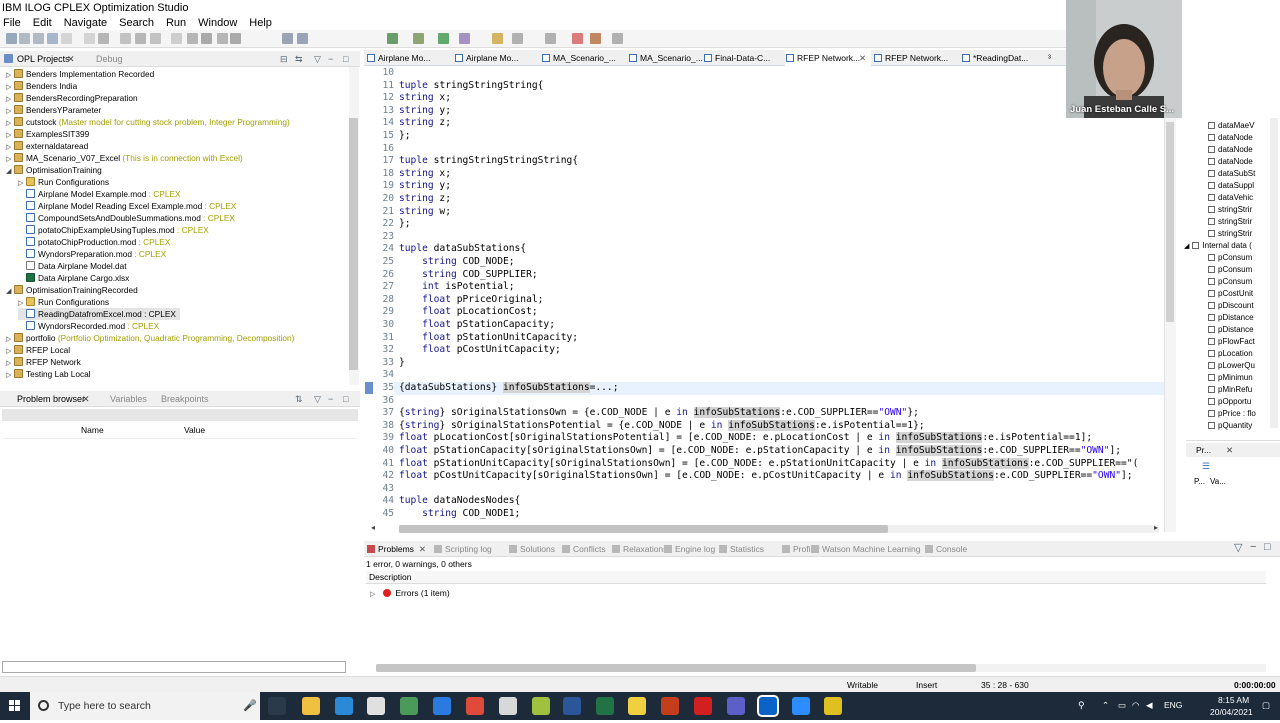 The image size is (1280, 723). What do you see at coordinates (284, 59) in the screenshot?
I see `collapse-all-icon: ⊟` at bounding box center [284, 59].